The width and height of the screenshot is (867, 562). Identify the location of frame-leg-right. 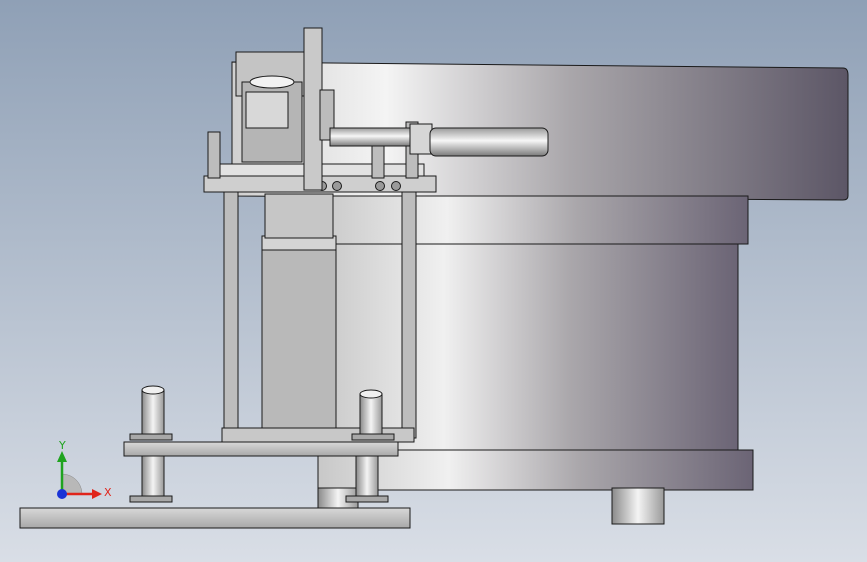
(409, 315).